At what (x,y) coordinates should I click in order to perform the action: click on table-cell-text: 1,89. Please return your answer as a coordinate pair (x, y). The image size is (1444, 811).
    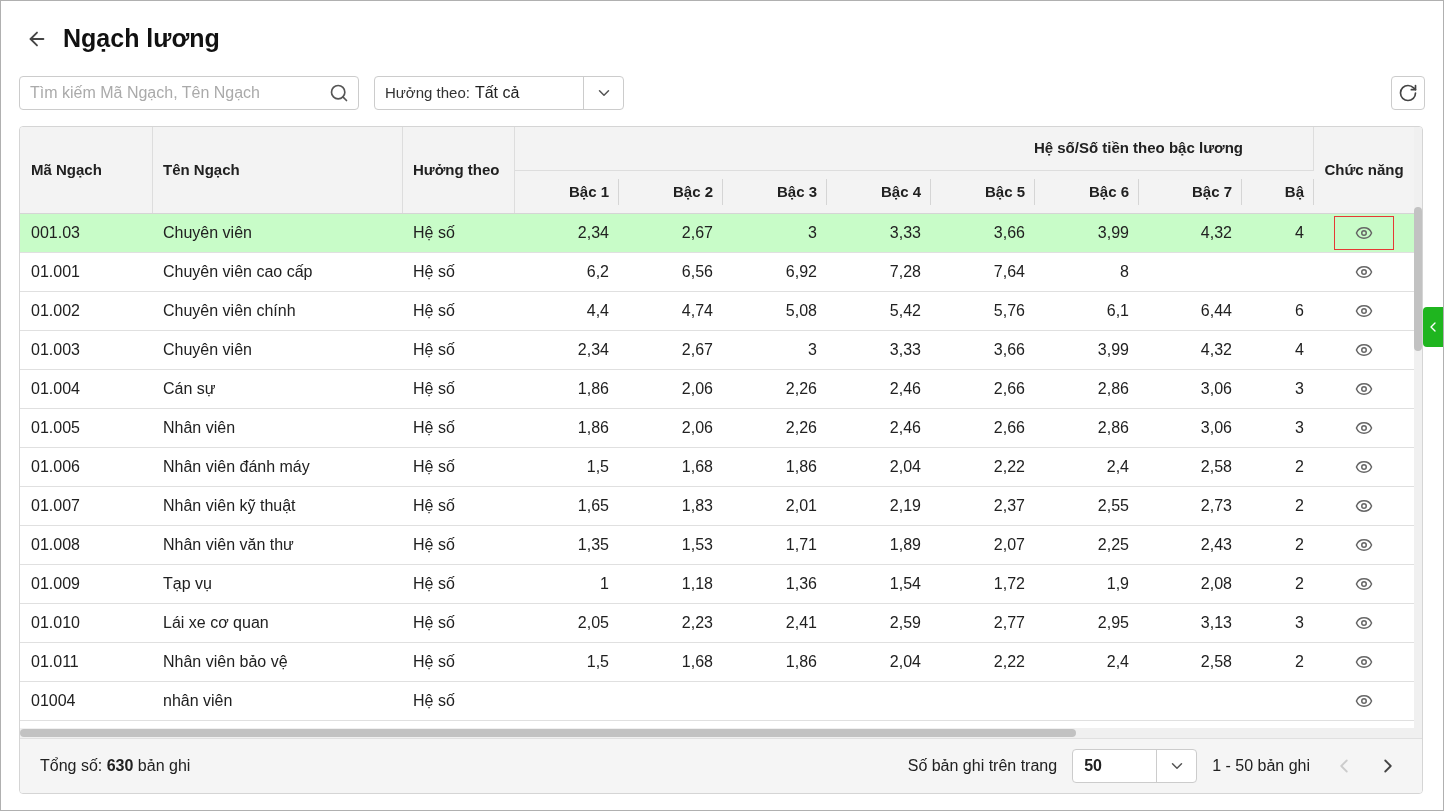
    Looking at the image, I should click on (905, 545).